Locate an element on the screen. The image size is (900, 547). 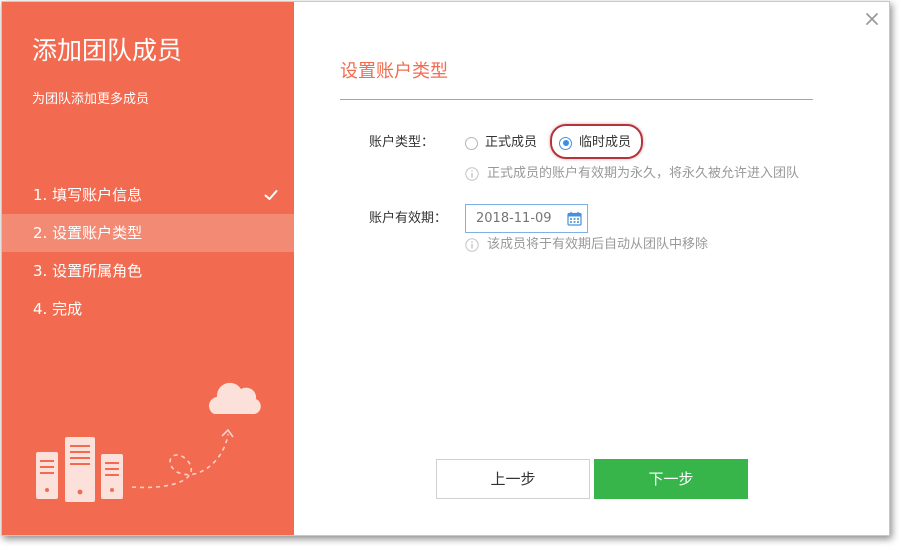
account-type-hint: 正式成员的账户有效期为永久，将永久被允许进入团队 is located at coordinates (632, 174).